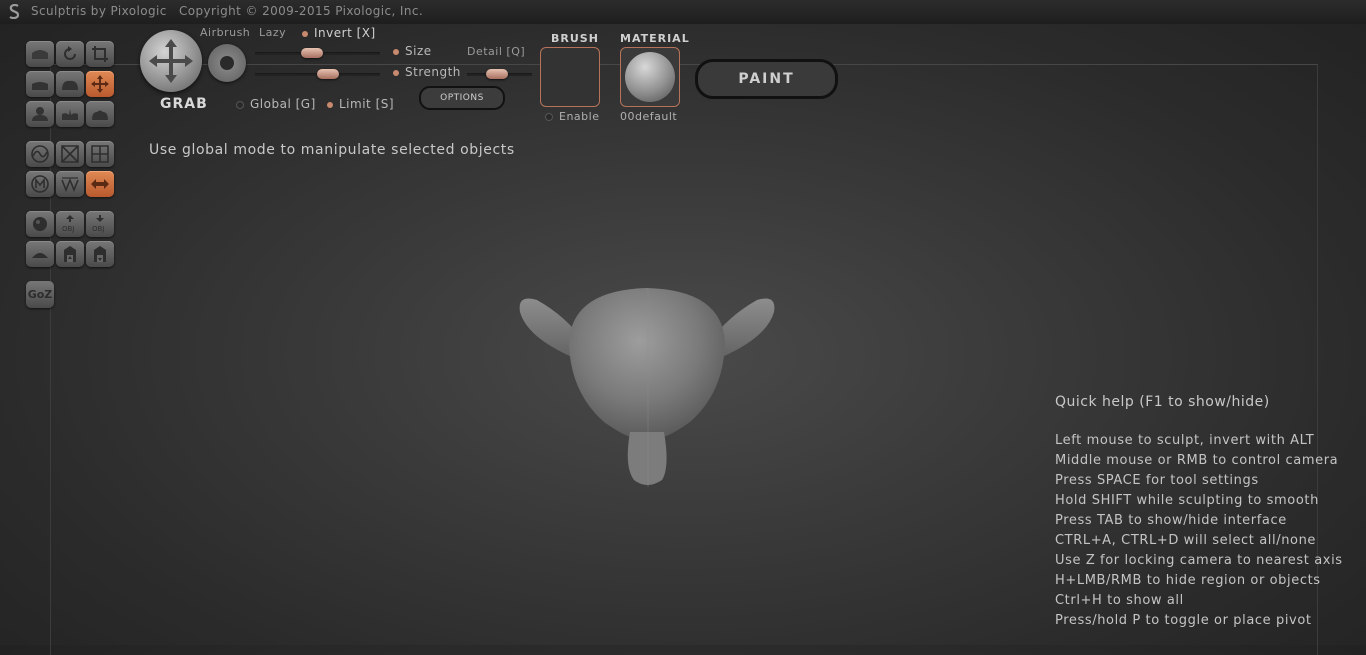 The height and width of the screenshot is (655, 1366). I want to click on invert-toggle, so click(305, 34).